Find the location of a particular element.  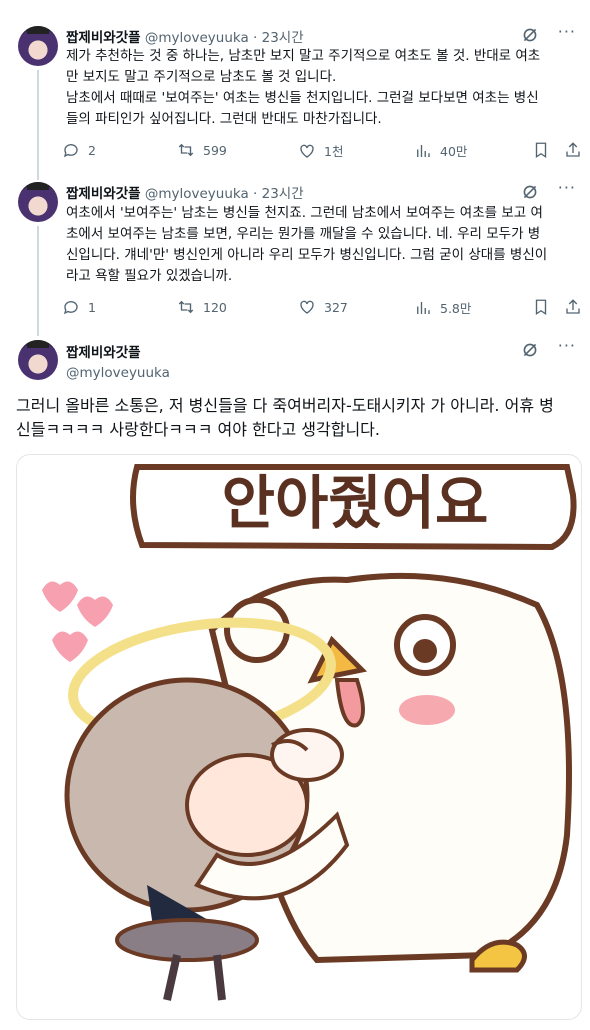

tweet-actions: 1 120 327 5.8만 is located at coordinates (322, 309).